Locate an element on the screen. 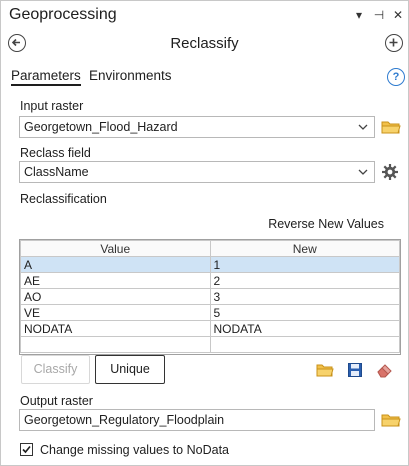 The image size is (409, 466). cell-value: AE is located at coordinates (115, 280).